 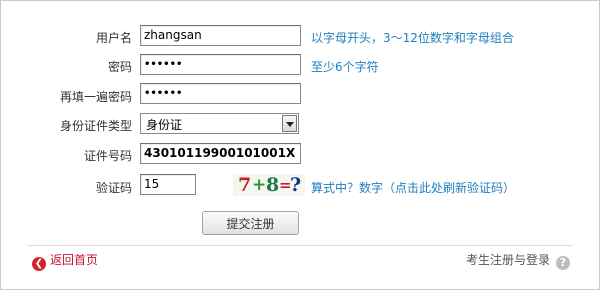 What do you see at coordinates (220, 93) in the screenshot?
I see `confirm-password-input: ••••••` at bounding box center [220, 93].